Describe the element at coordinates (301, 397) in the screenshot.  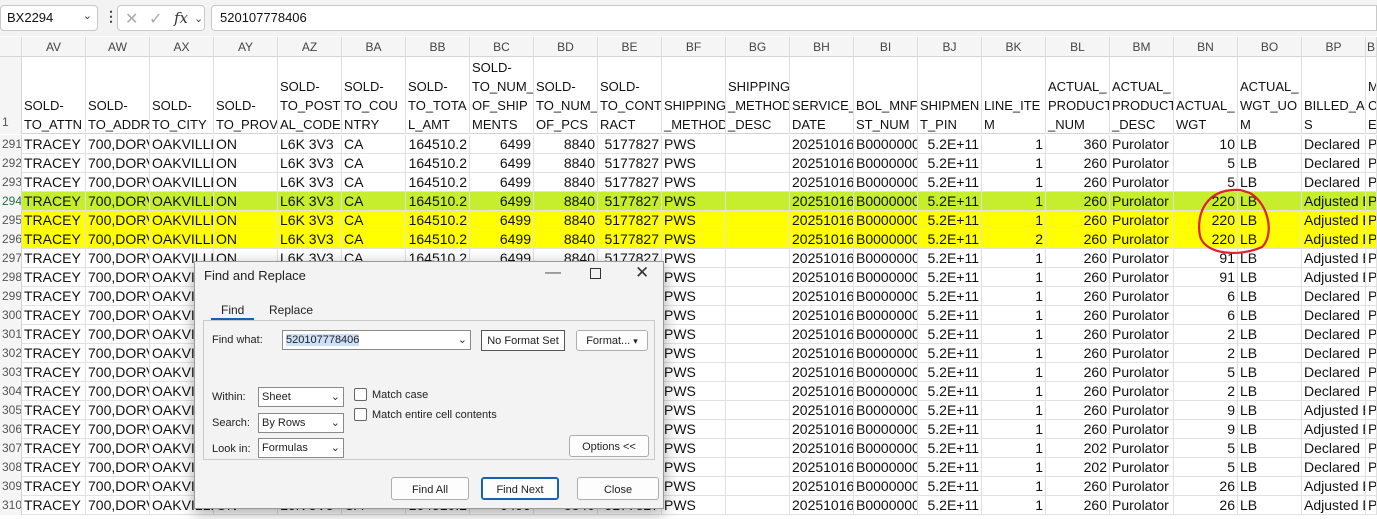
I see `within-select: Sheet ⌄` at that location.